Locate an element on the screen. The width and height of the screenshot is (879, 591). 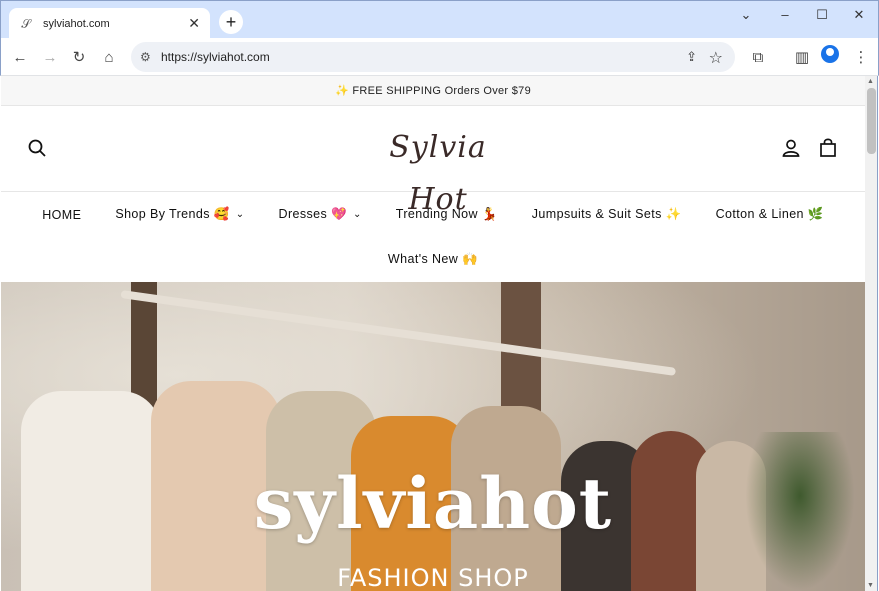
close-icon: ✕ is located at coordinates (194, 23).